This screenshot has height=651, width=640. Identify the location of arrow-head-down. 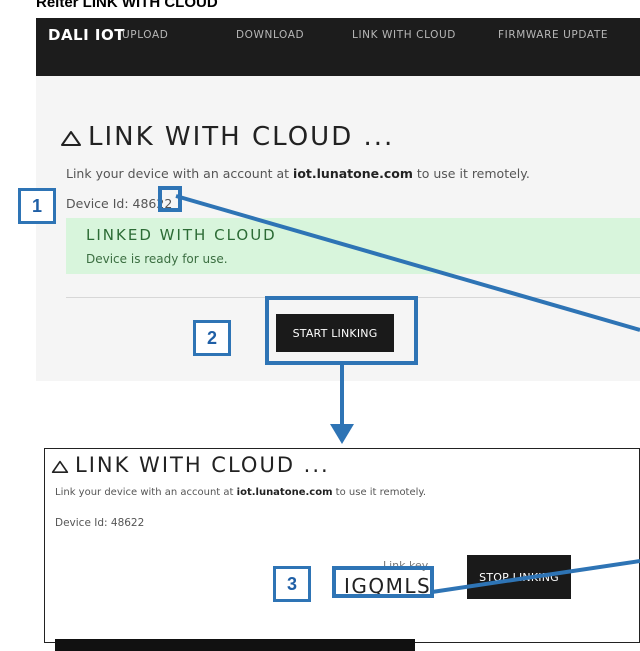
(342, 434).